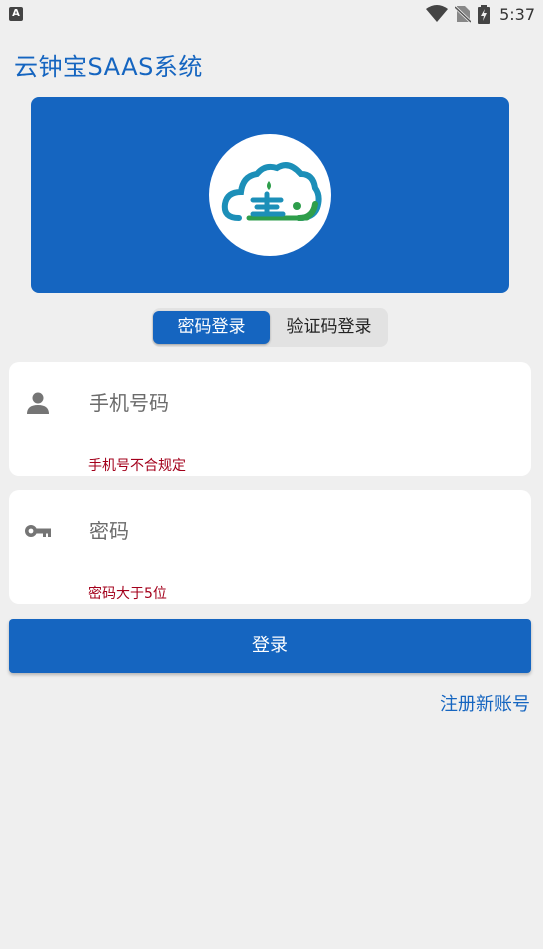 The height and width of the screenshot is (949, 543). Describe the element at coordinates (517, 14) in the screenshot. I see `status-time: 5:37` at that location.